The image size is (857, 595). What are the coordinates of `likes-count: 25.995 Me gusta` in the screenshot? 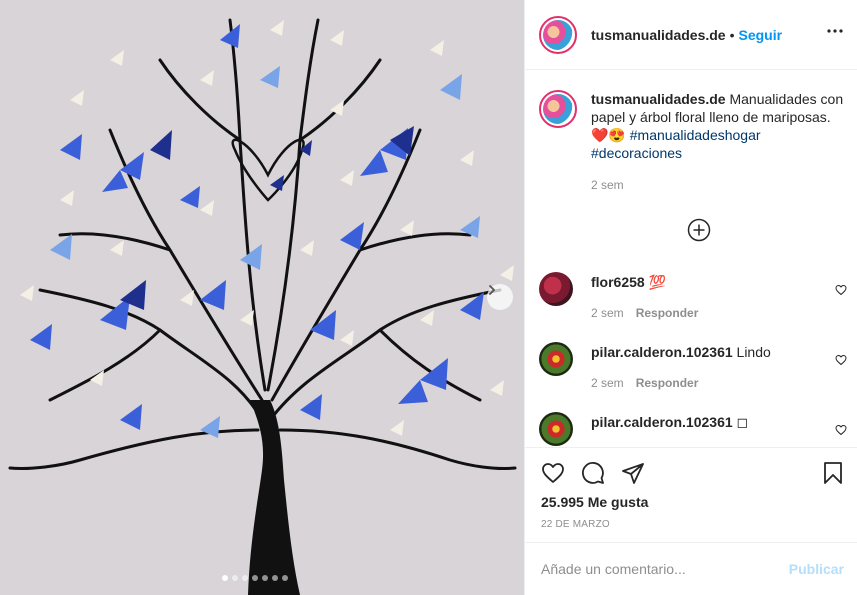 It's located at (594, 502).